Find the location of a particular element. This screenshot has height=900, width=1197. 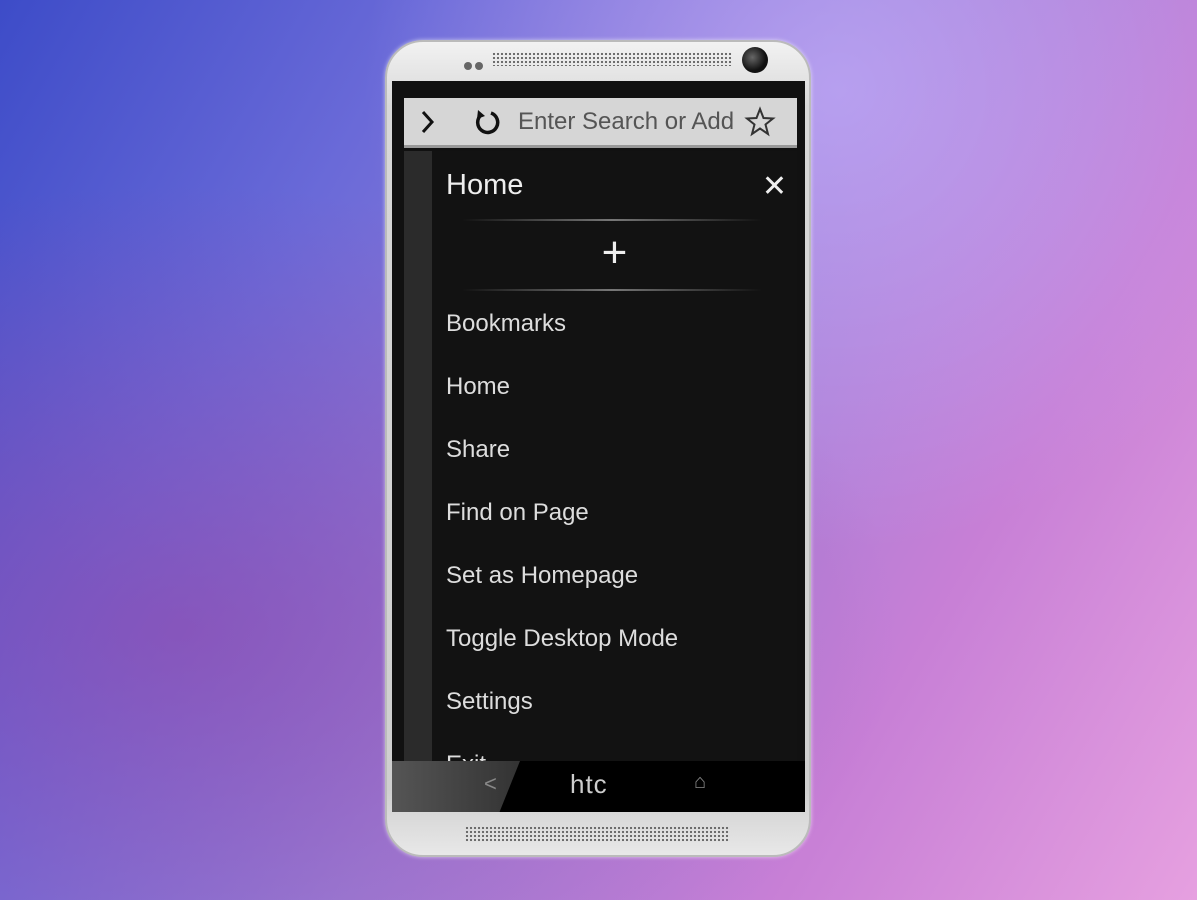

menu-item-find-on-page: Find on Page is located at coordinates (517, 513).